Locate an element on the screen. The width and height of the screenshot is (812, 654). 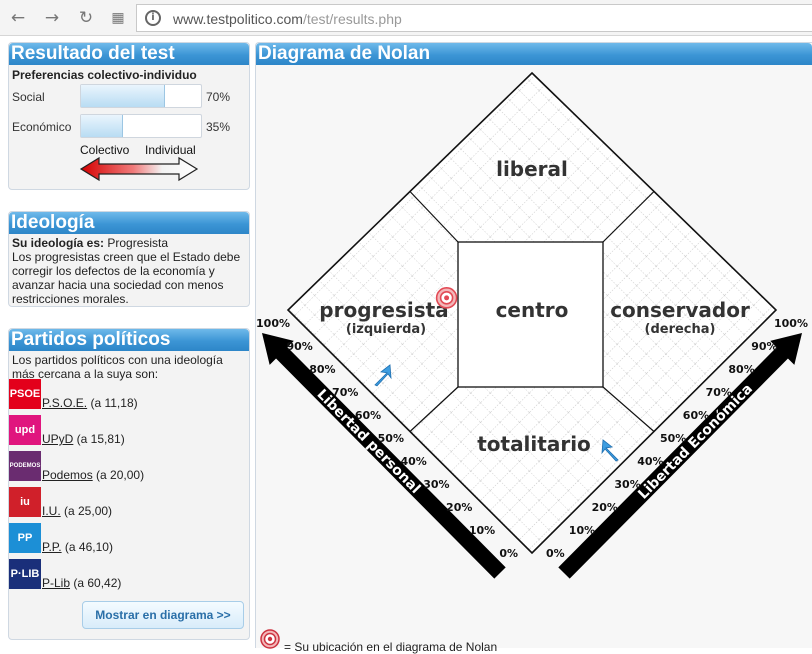
tick-label-economic: 100% is located at coordinates (791, 323).